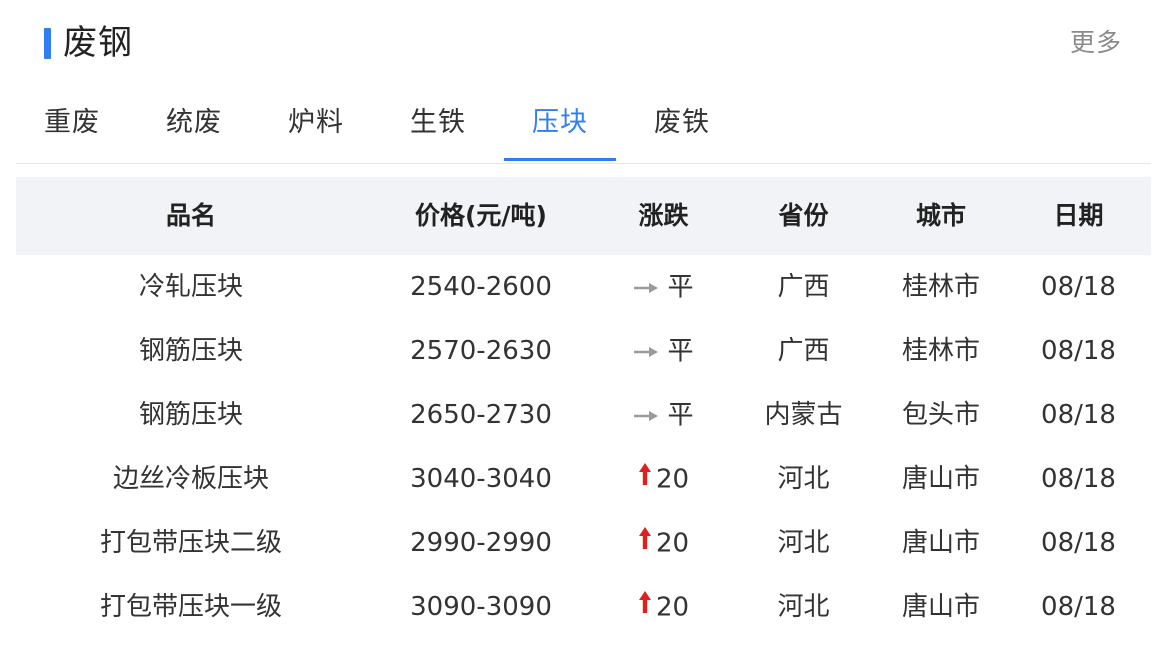 The width and height of the screenshot is (1172, 660). What do you see at coordinates (194, 124) in the screenshot?
I see `tab-general-scrap: 统废` at bounding box center [194, 124].